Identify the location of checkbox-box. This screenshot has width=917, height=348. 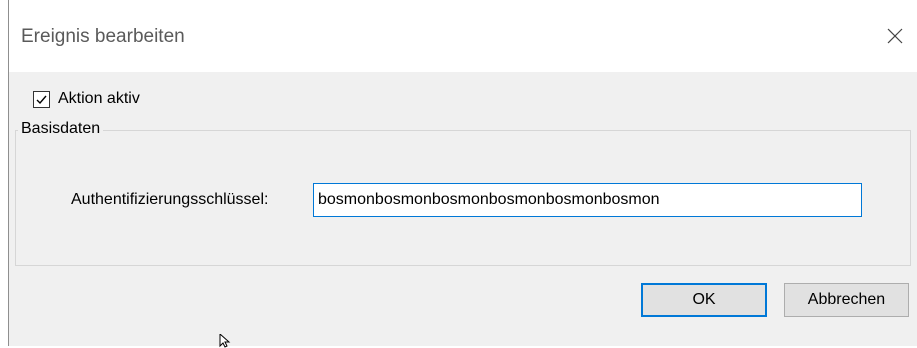
(41, 99).